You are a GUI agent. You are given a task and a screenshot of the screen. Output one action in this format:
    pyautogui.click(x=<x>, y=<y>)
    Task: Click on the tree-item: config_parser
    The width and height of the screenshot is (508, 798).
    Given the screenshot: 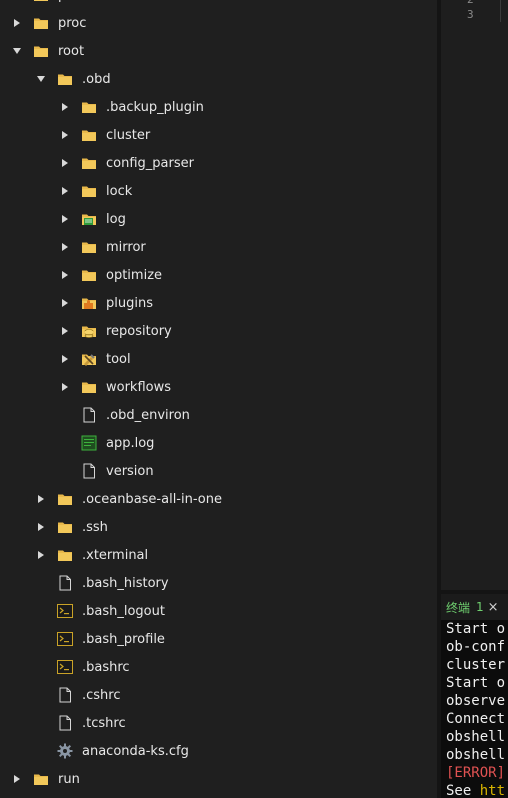 What is the action you would take?
    pyautogui.click(x=218, y=163)
    